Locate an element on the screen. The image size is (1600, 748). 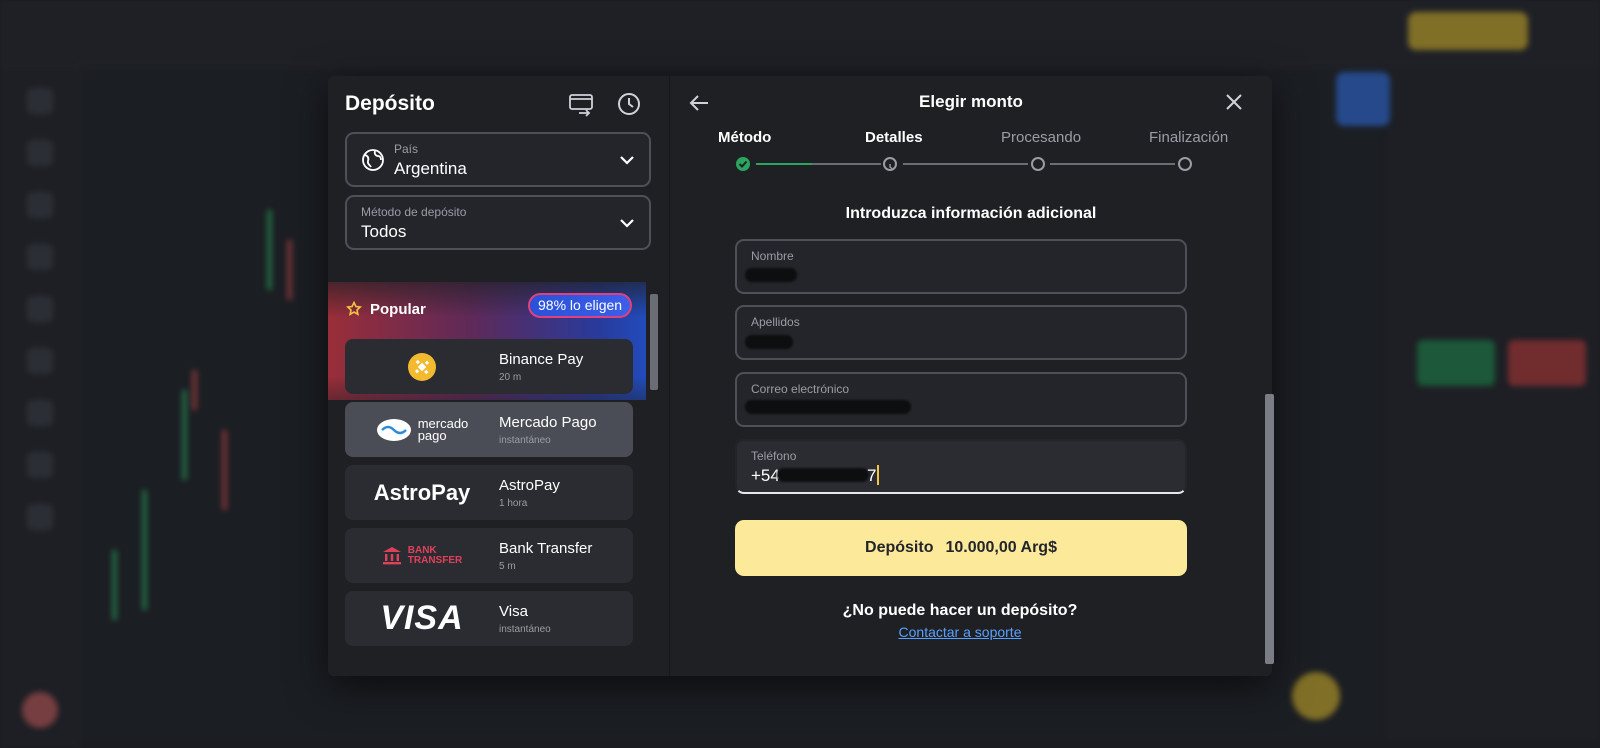
method-card-binance-pay: Binance Pay 20 m is located at coordinates (489, 366).